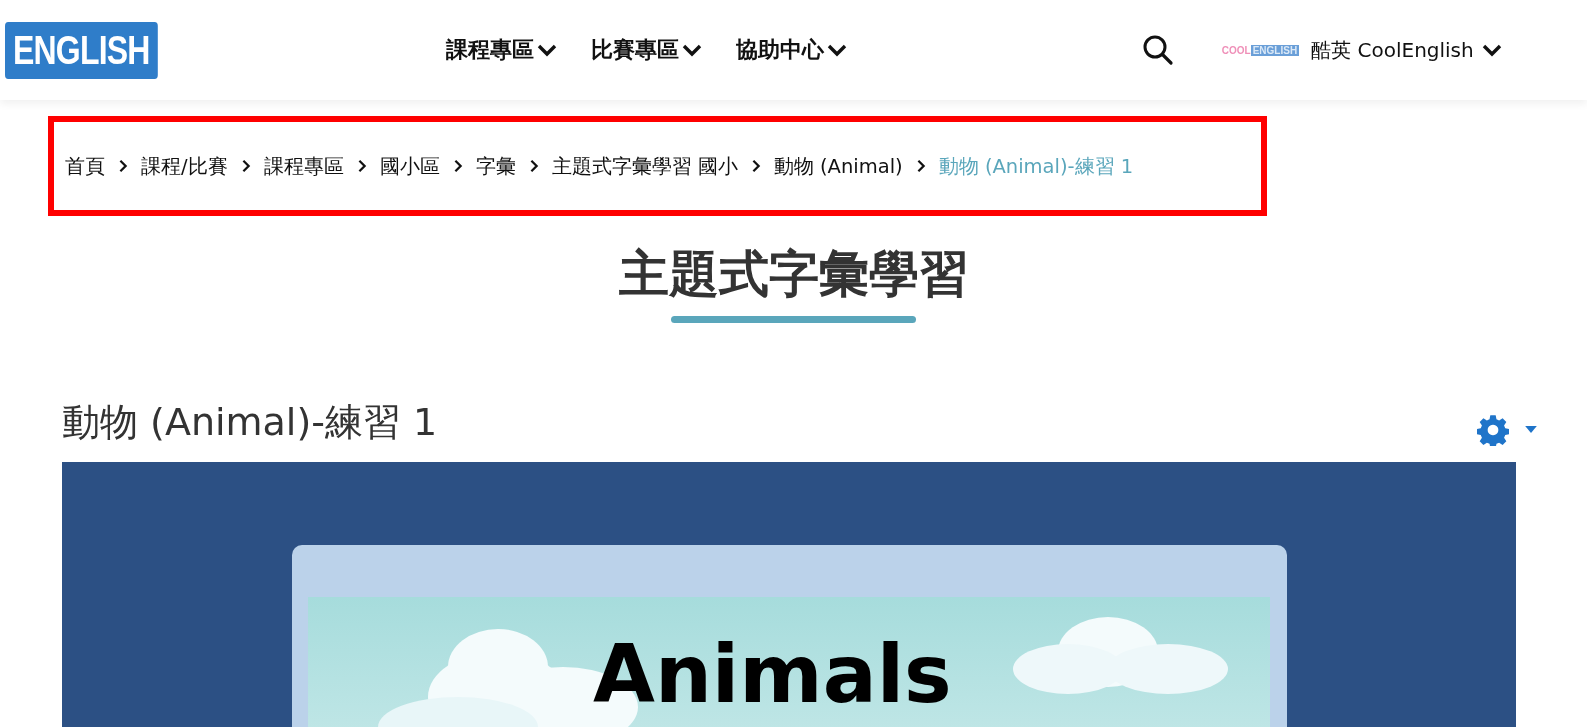  I want to click on nav-menu: 協助中心, so click(791, 50).